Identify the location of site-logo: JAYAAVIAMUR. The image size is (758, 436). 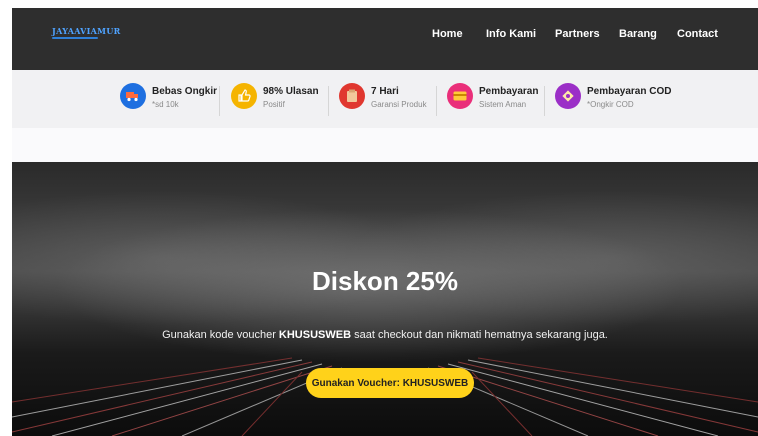
(86, 32).